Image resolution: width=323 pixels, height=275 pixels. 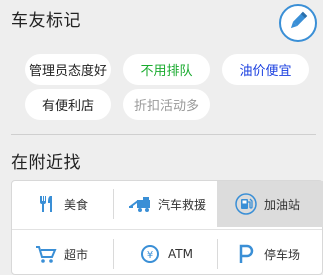 What do you see at coordinates (62, 204) in the screenshot?
I see `nearby-item-food: 美食` at bounding box center [62, 204].